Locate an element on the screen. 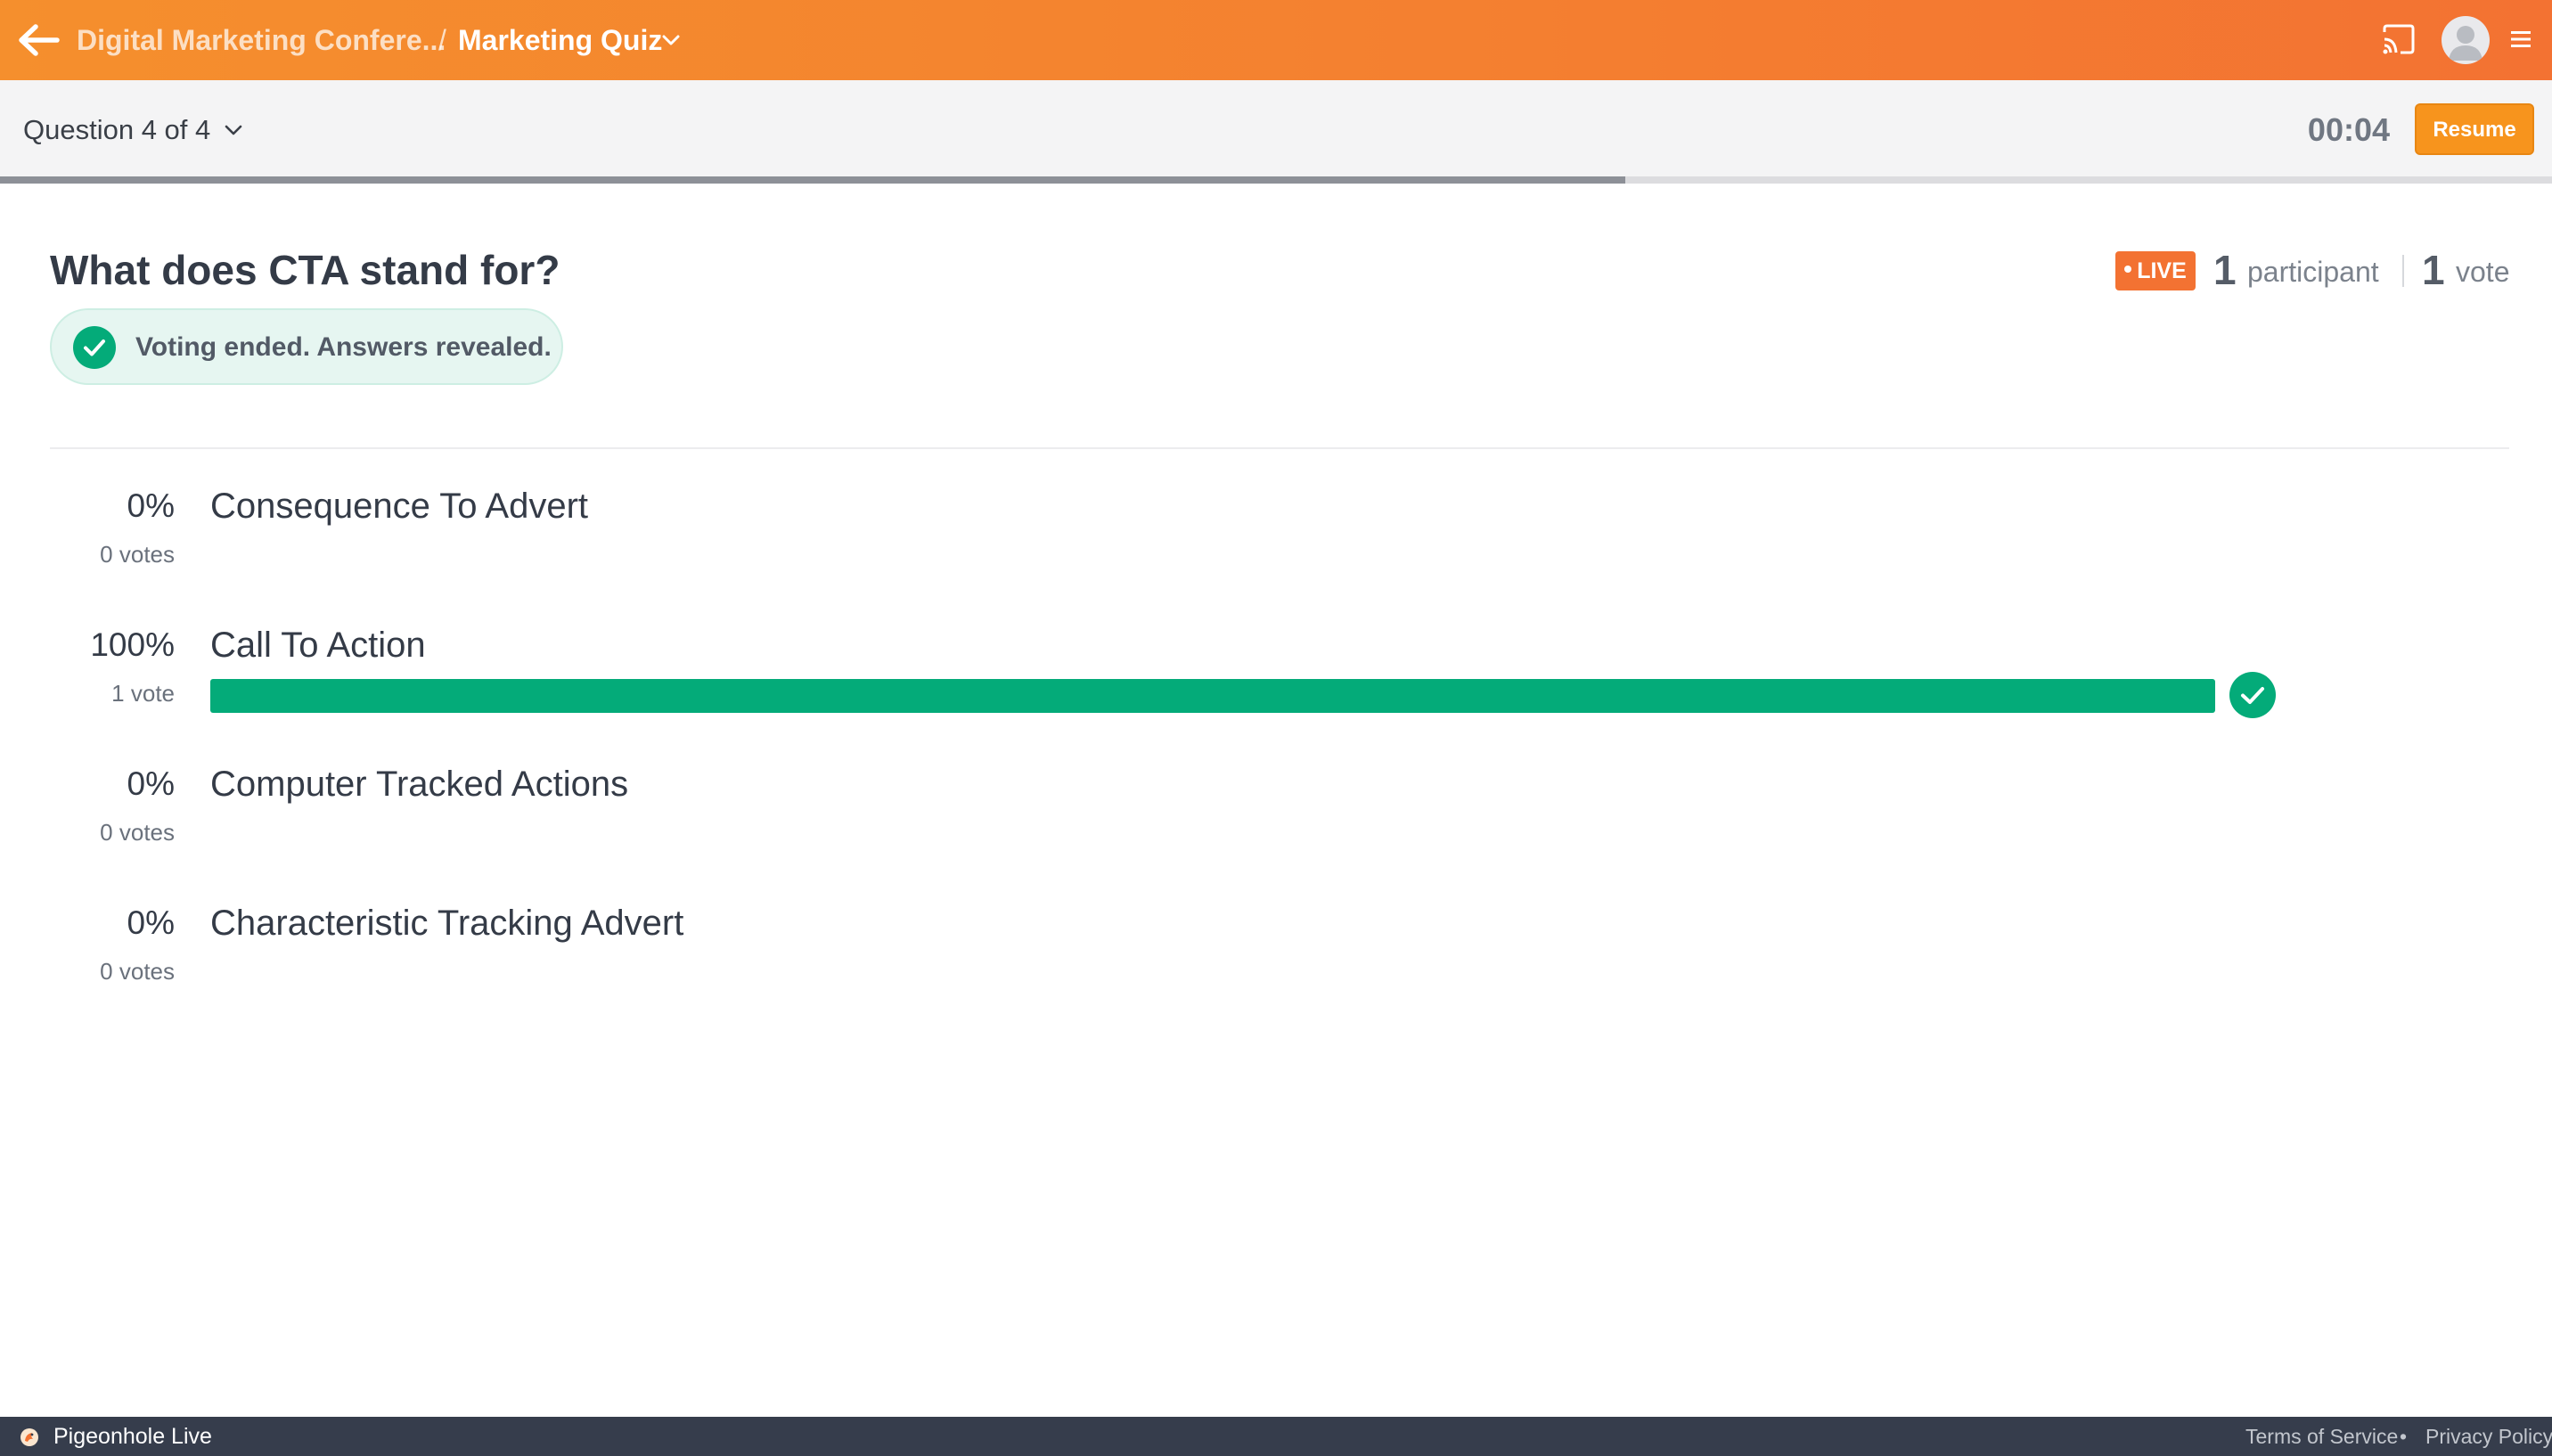 This screenshot has height=1456, width=2552. question-progress-bar is located at coordinates (1276, 180).